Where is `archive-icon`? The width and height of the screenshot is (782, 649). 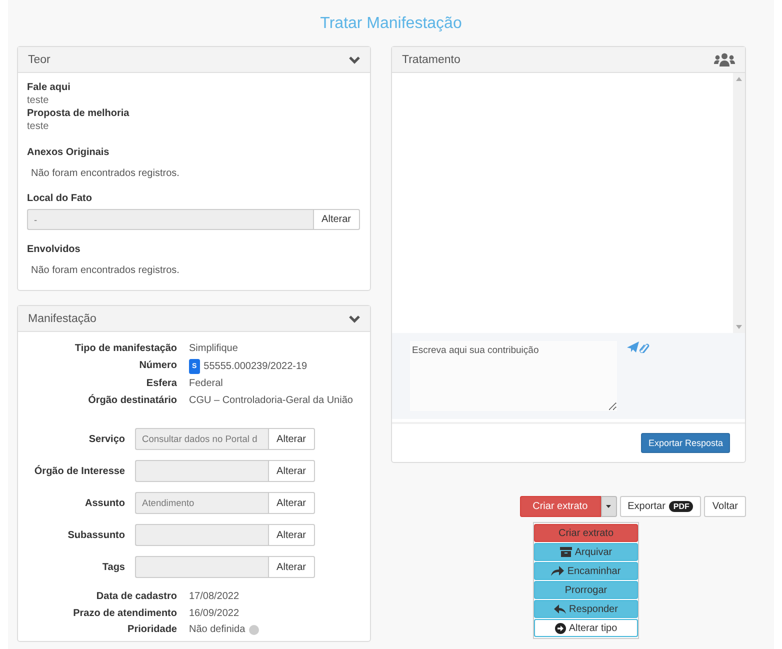 archive-icon is located at coordinates (566, 552).